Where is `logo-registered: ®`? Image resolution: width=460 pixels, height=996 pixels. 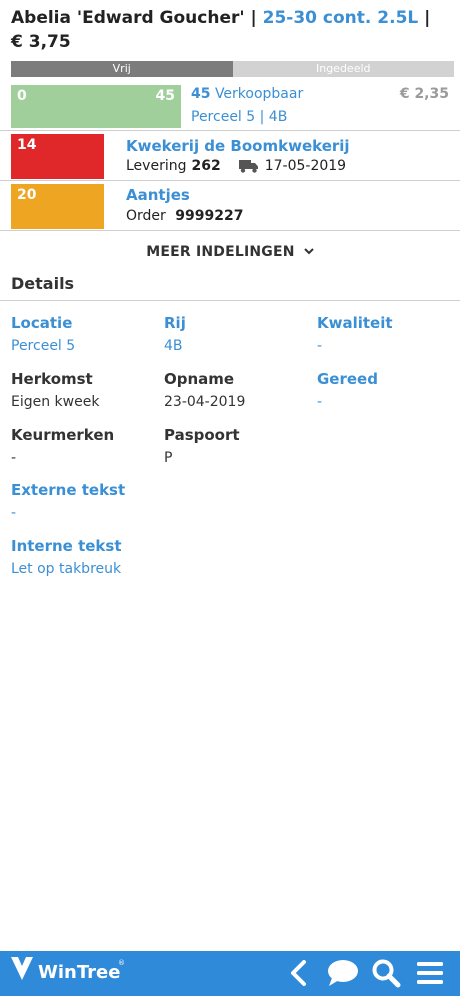 logo-registered: ® is located at coordinates (121, 963).